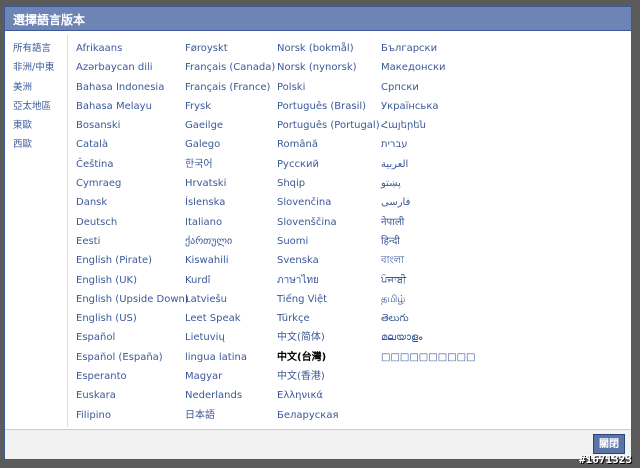  What do you see at coordinates (230, 48) in the screenshot?
I see `language-link: Føroyskt` at bounding box center [230, 48].